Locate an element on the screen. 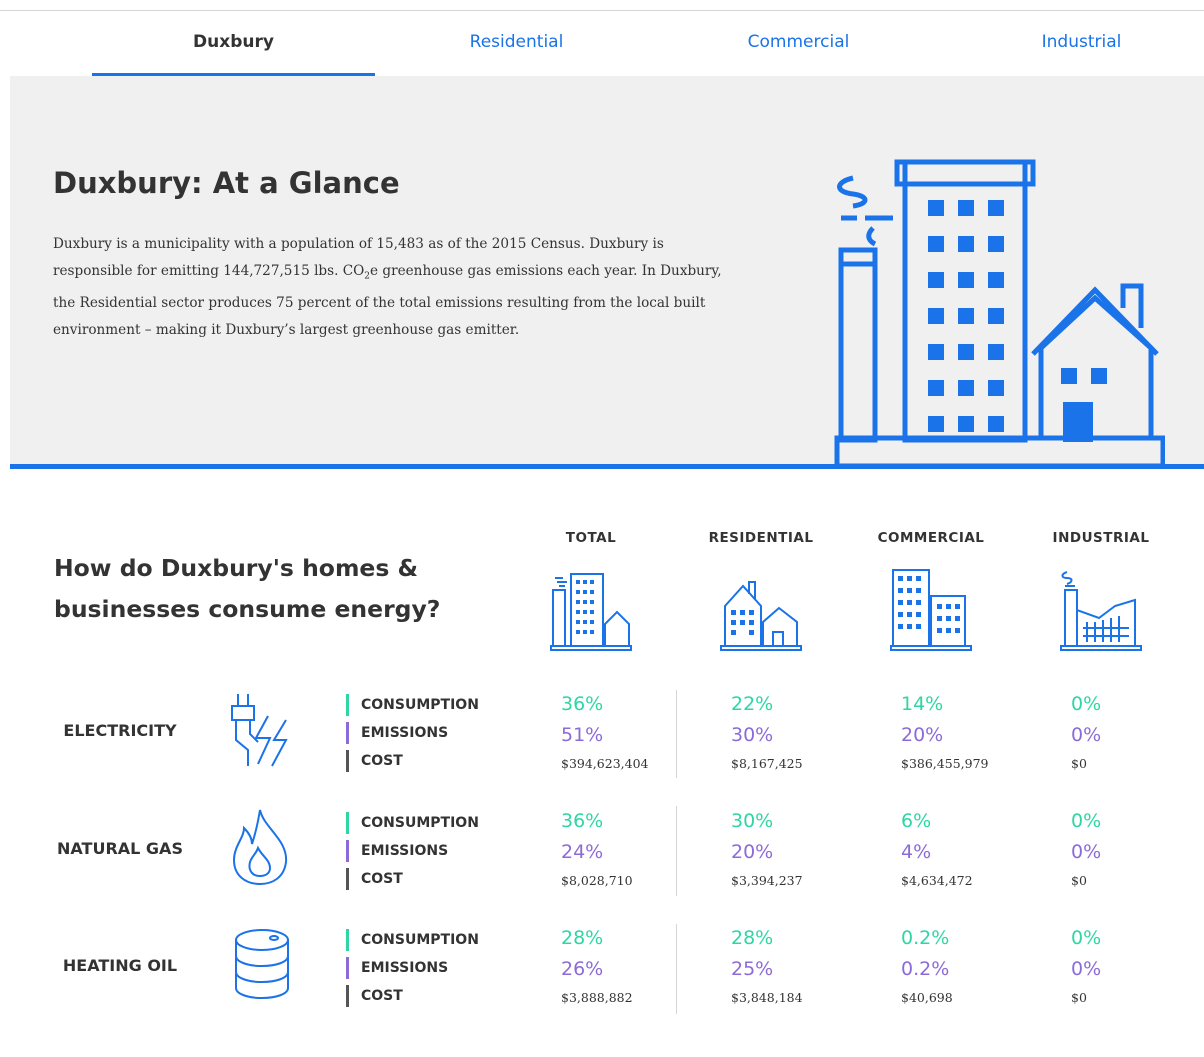  natural-gas-residential-consumption: 30% is located at coordinates (752, 821).